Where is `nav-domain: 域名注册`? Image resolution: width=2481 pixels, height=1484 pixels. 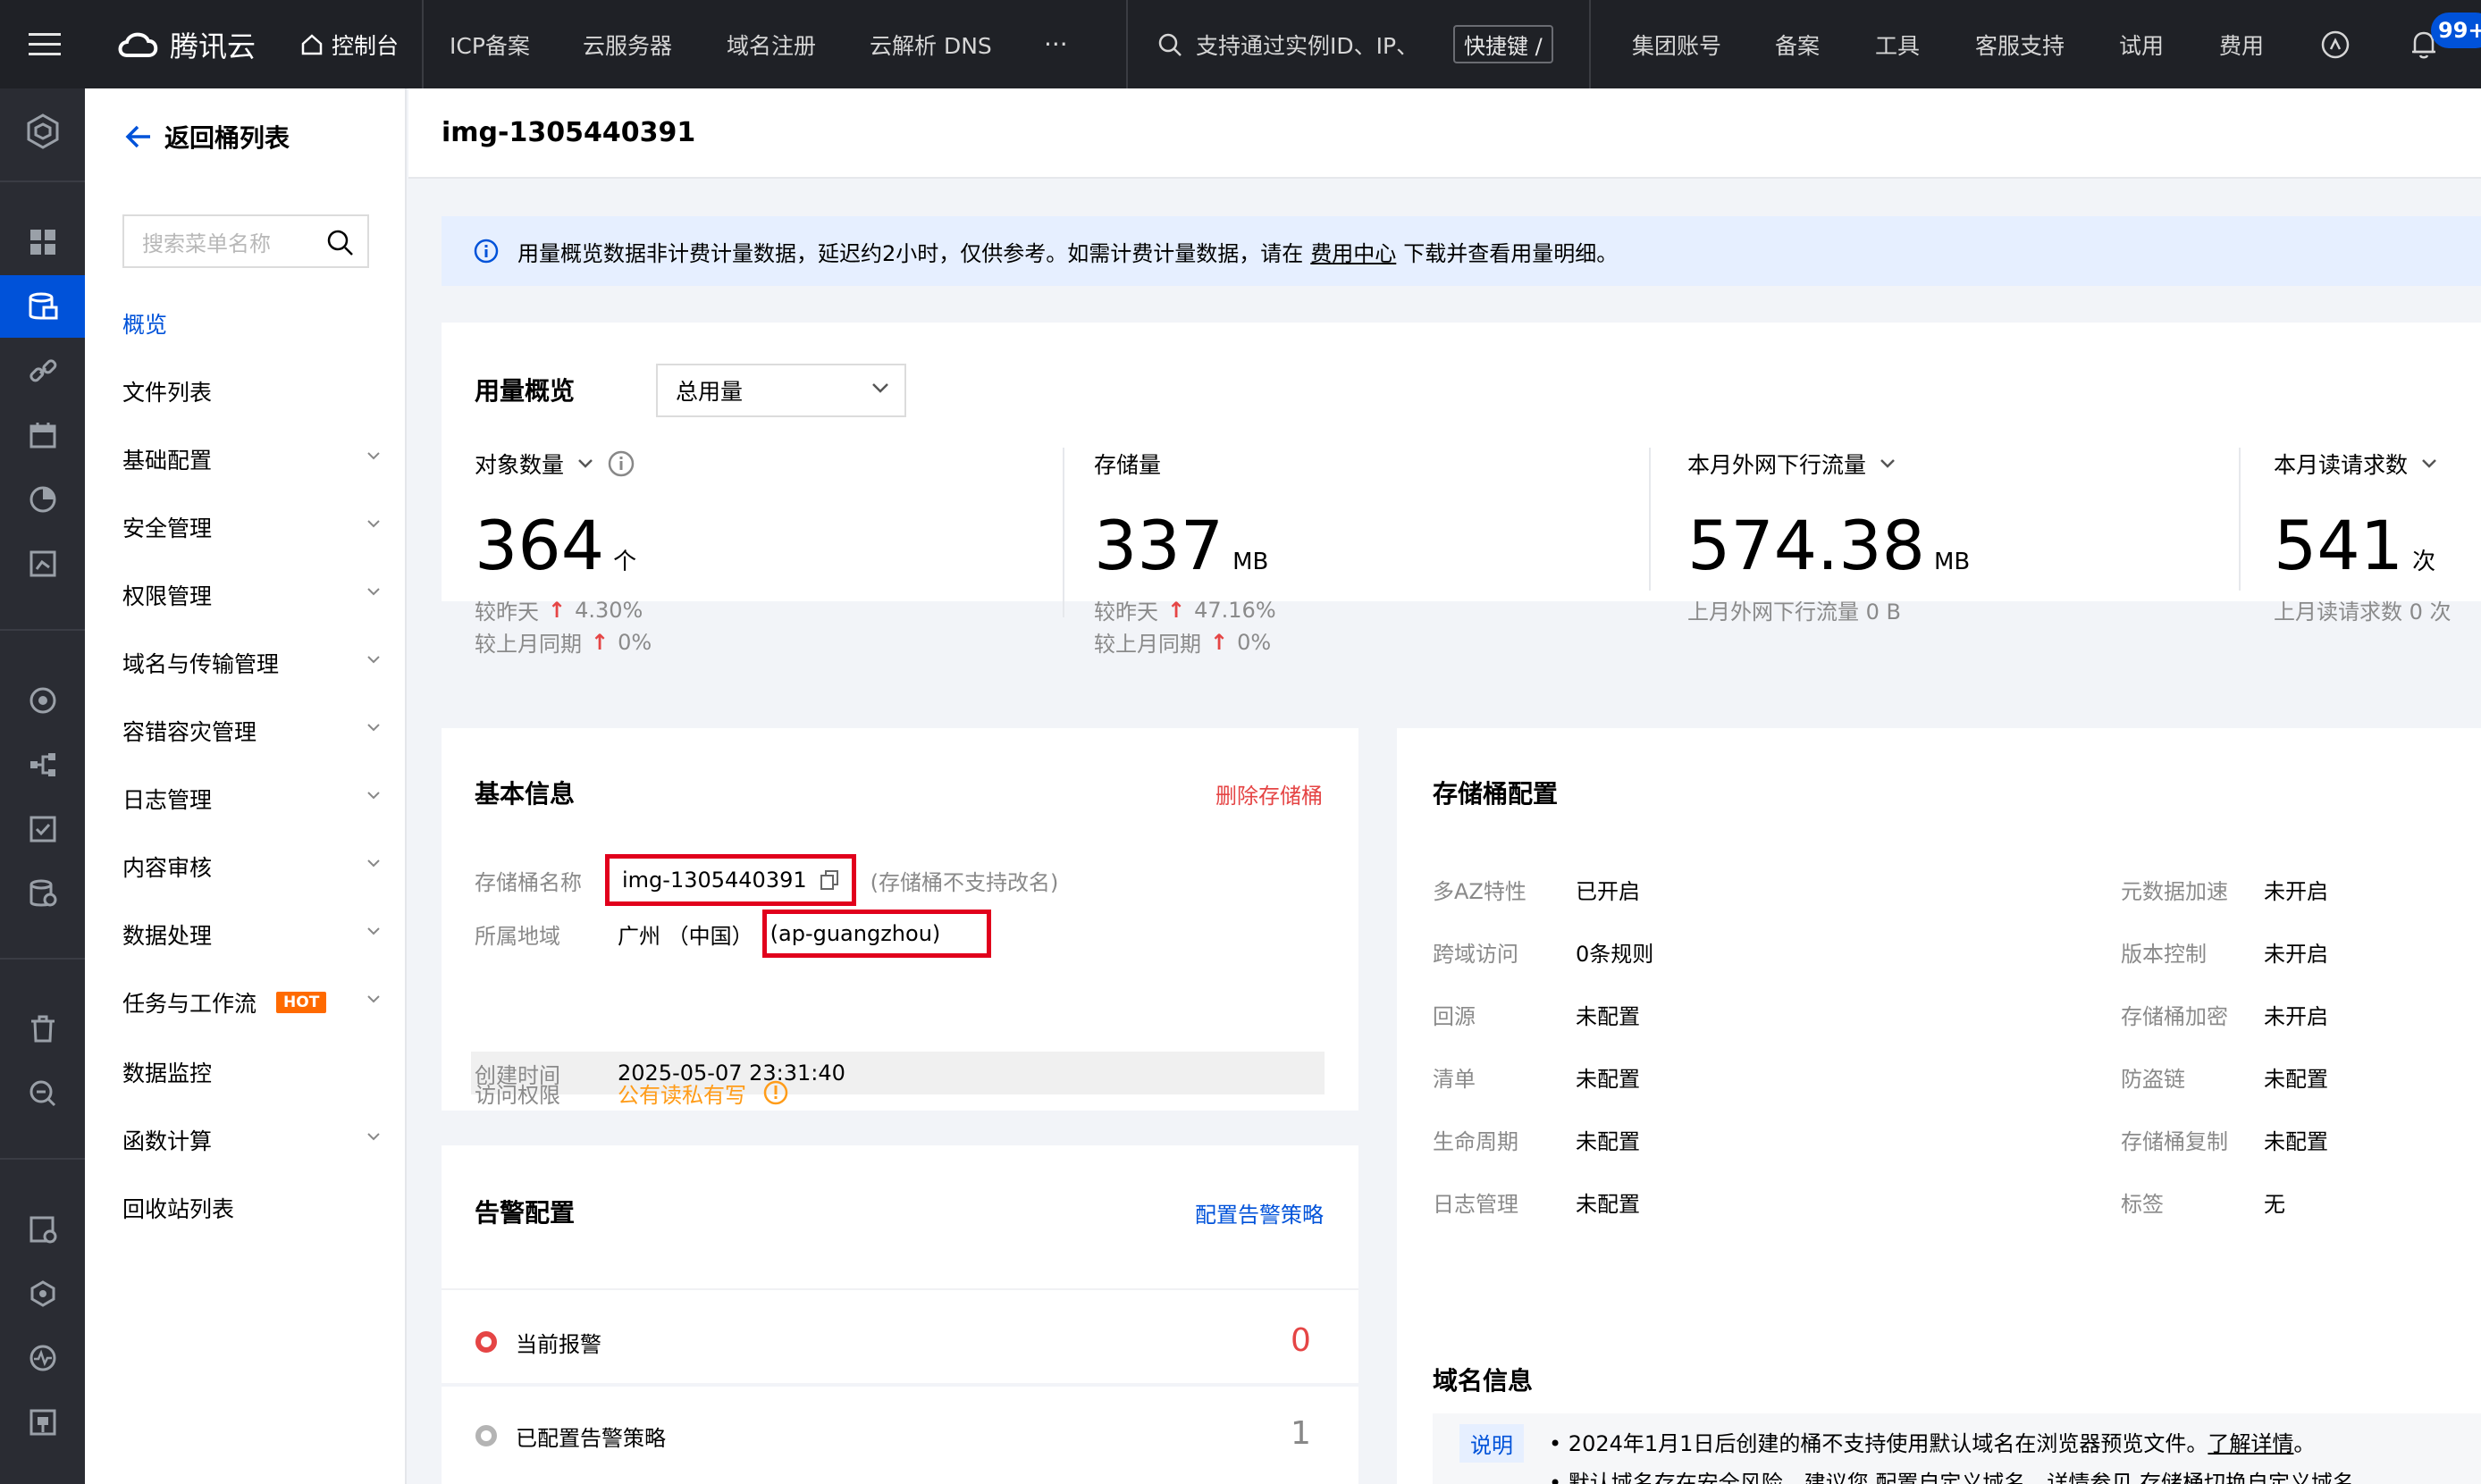 nav-domain: 域名注册 is located at coordinates (772, 44).